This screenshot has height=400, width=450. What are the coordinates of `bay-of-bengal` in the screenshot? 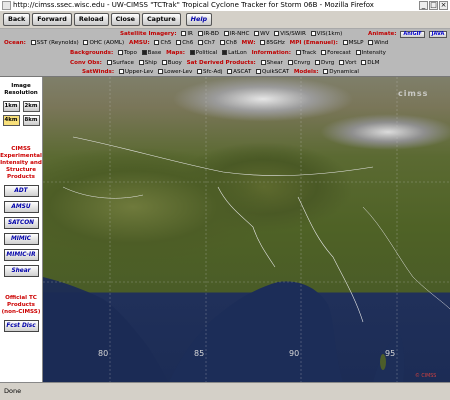 It's located at (256, 331).